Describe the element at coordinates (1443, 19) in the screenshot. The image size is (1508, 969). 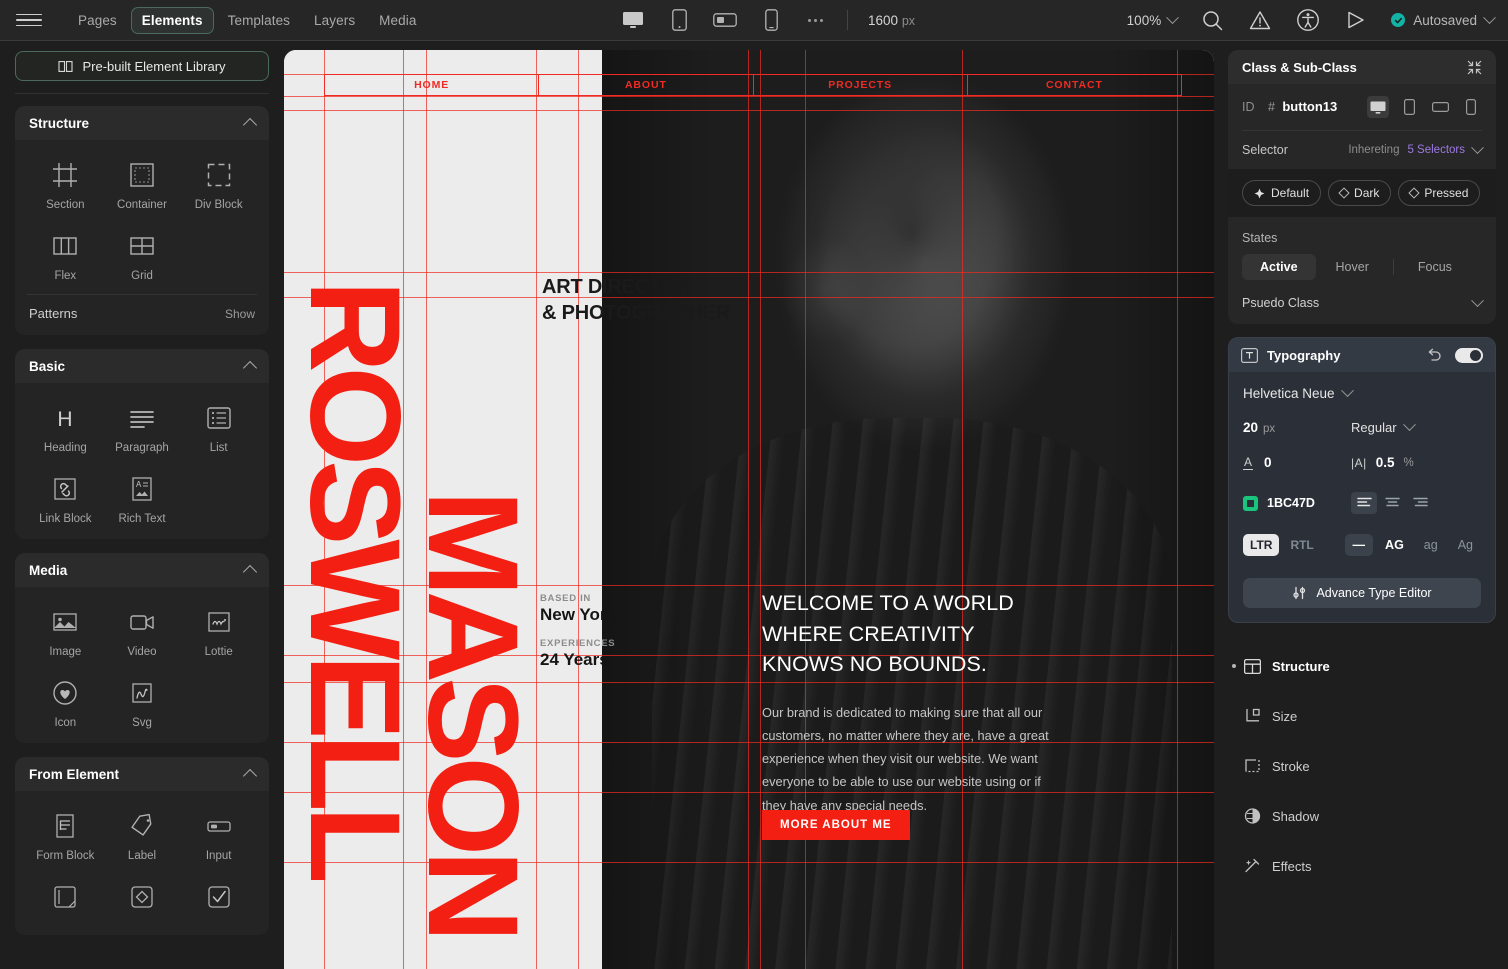
I see `autosave-status: Autosaved` at that location.